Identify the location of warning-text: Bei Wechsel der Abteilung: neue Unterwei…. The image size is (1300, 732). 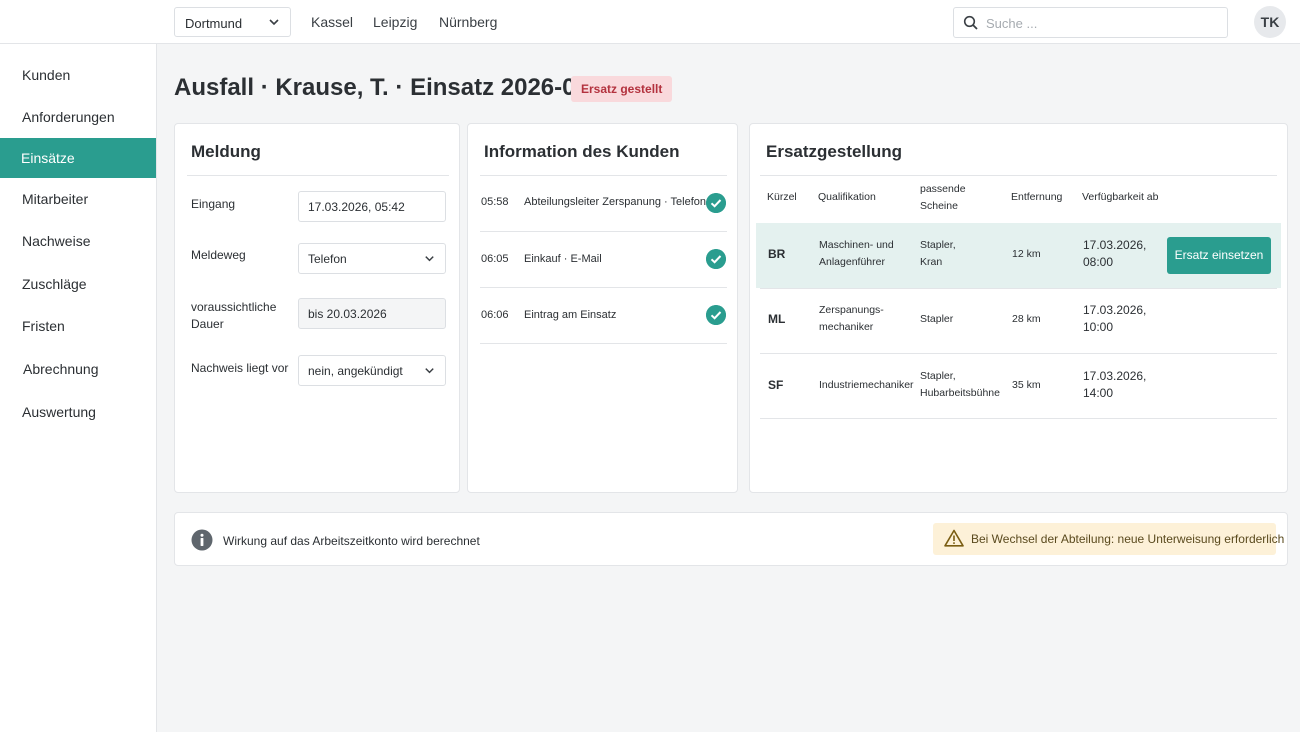
(1128, 539).